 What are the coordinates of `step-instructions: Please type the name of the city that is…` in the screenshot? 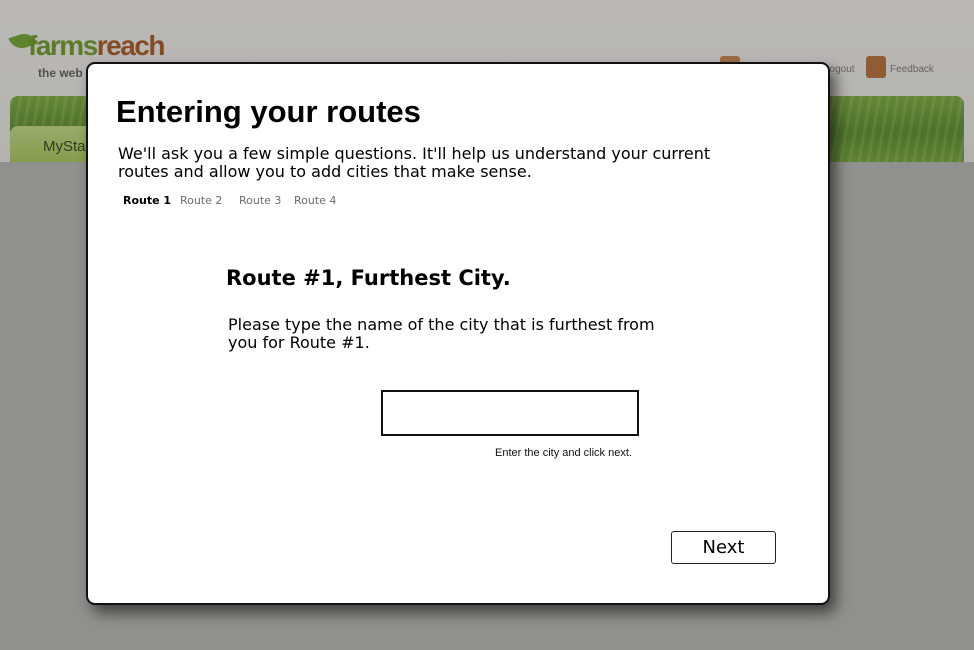 It's located at (441, 333).